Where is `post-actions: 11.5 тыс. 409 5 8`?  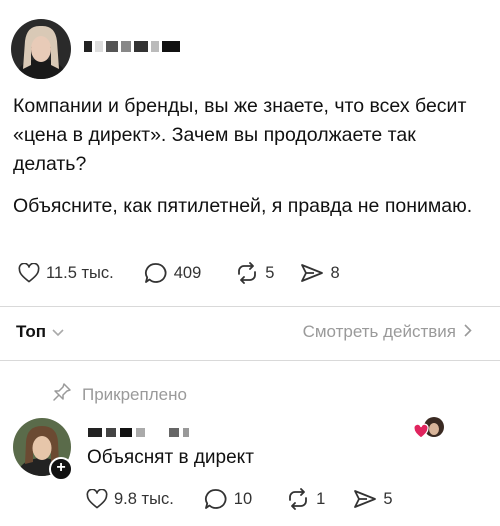
post-actions: 11.5 тыс. 409 5 8 is located at coordinates (179, 273).